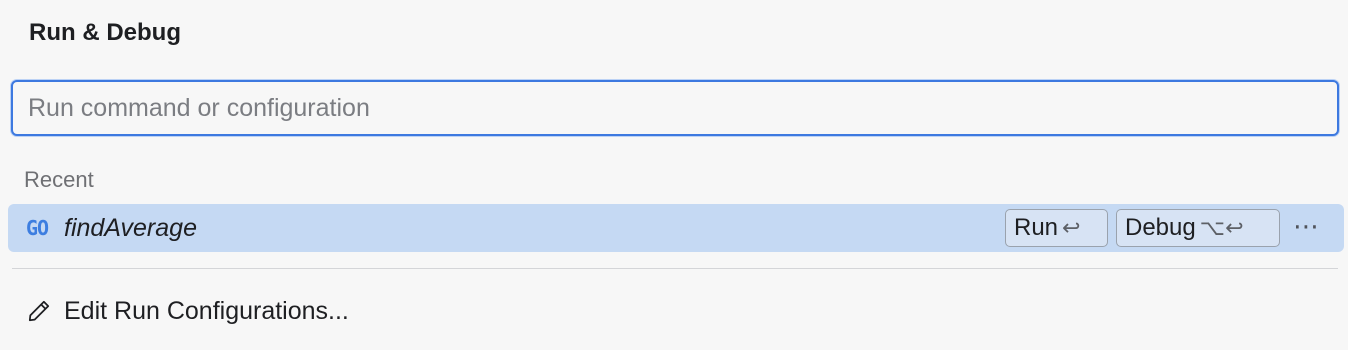 Image resolution: width=1348 pixels, height=350 pixels. I want to click on debug-button-label: Debug, so click(1160, 227).